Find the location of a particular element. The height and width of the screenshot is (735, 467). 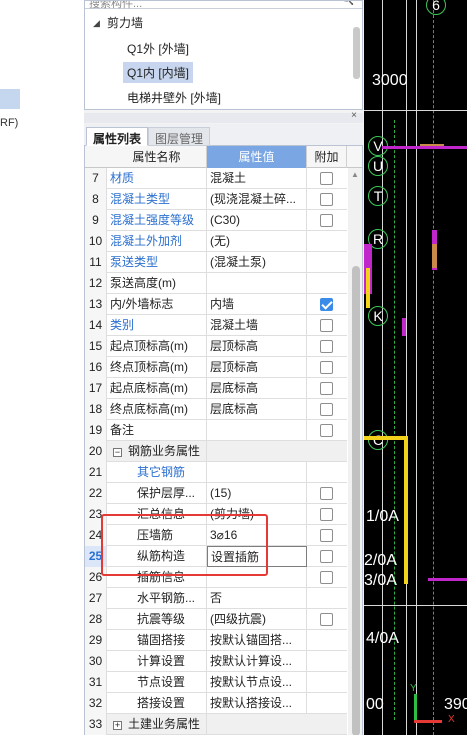

attribute-name-text: 搭接设置 is located at coordinates (161, 703).